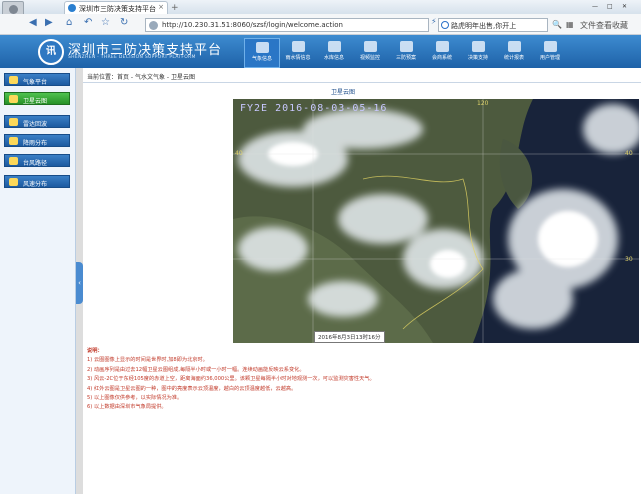 Image resolution: width=641 pixels, height=494 pixels. What do you see at coordinates (141, 77) in the screenshot?
I see `breadcrumb: 当前位置：首页 - 气水文气象 - 卫星云图` at bounding box center [141, 77].